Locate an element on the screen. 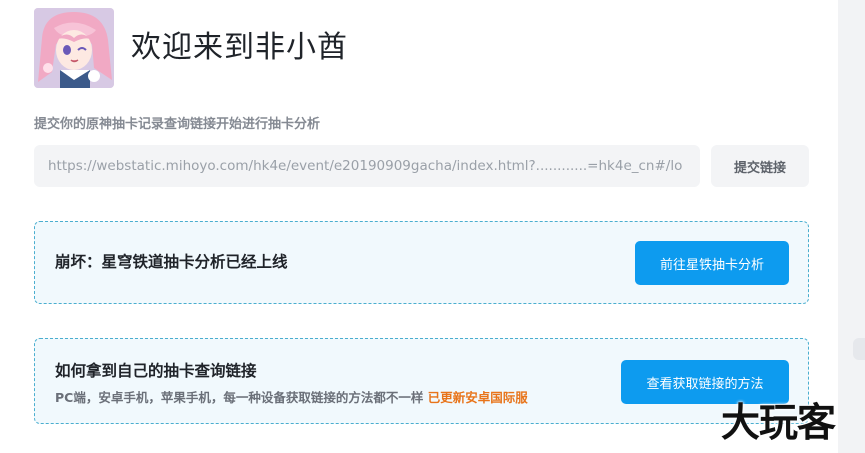 This screenshot has width=865, height=453. starrail-notice-title: 崩坏：星穹铁道抽卡分析已经上线 is located at coordinates (171, 262).